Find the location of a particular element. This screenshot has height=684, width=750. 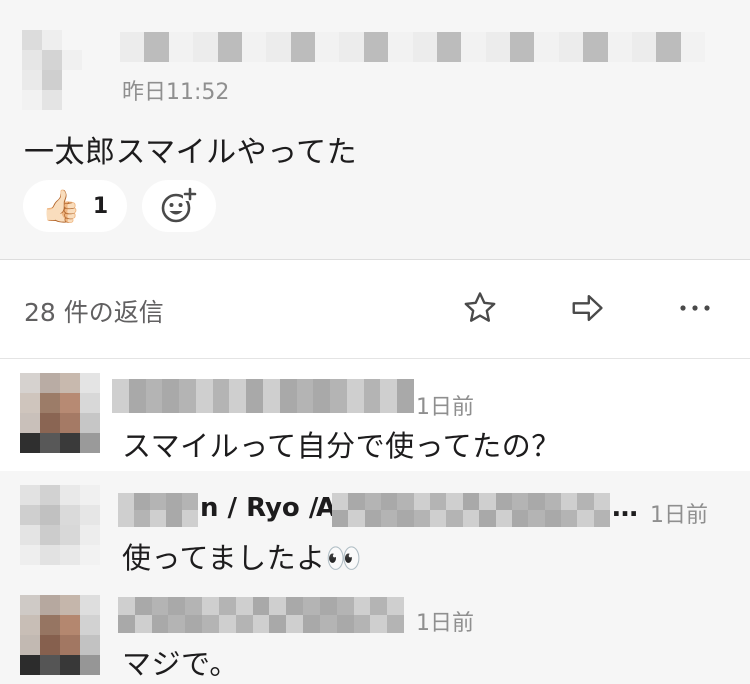

reply-text: スマイルって自分で使ってたの？ is located at coordinates (341, 446).